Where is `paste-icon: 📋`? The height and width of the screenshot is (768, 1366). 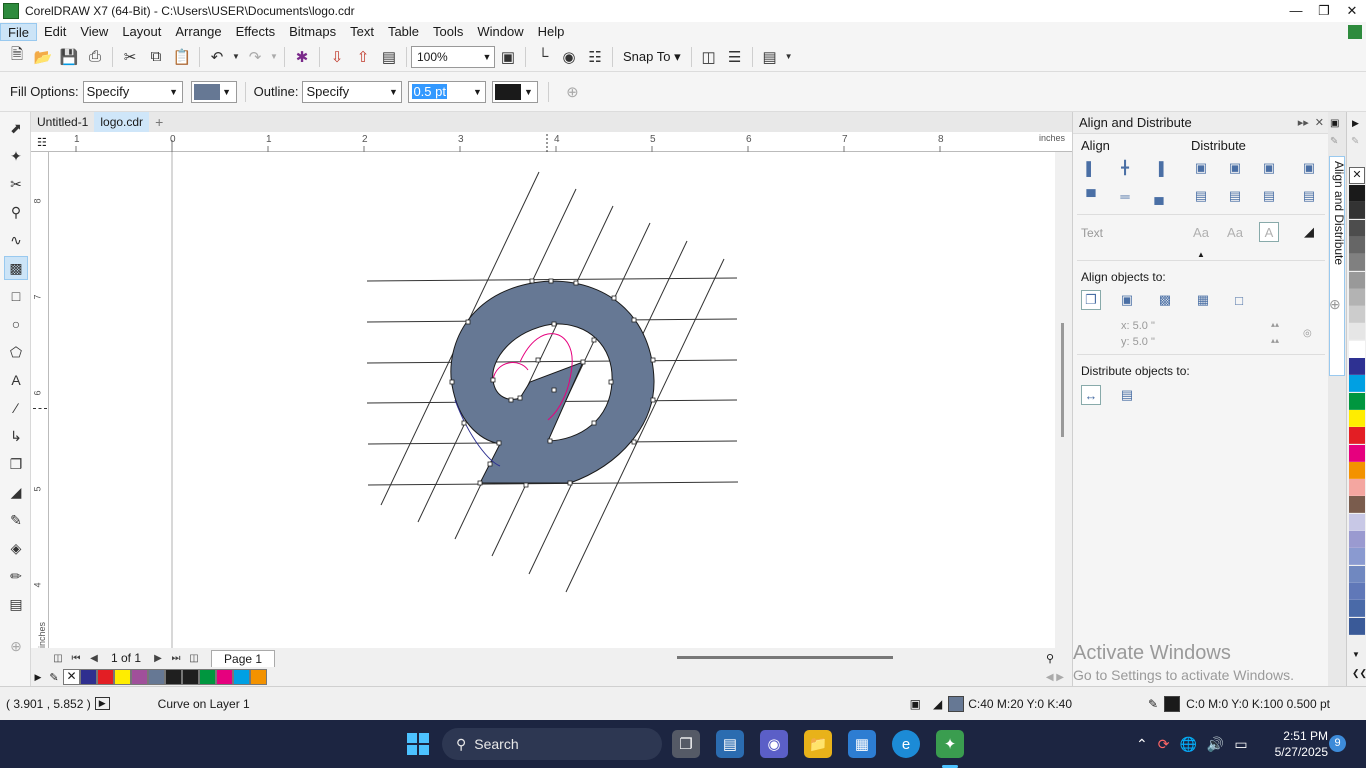 paste-icon: 📋 is located at coordinates (182, 57).